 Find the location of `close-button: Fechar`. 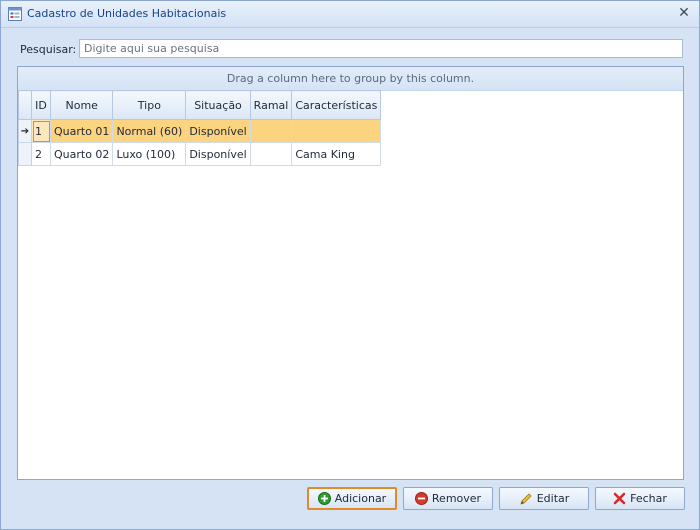

close-button: Fechar is located at coordinates (640, 498).